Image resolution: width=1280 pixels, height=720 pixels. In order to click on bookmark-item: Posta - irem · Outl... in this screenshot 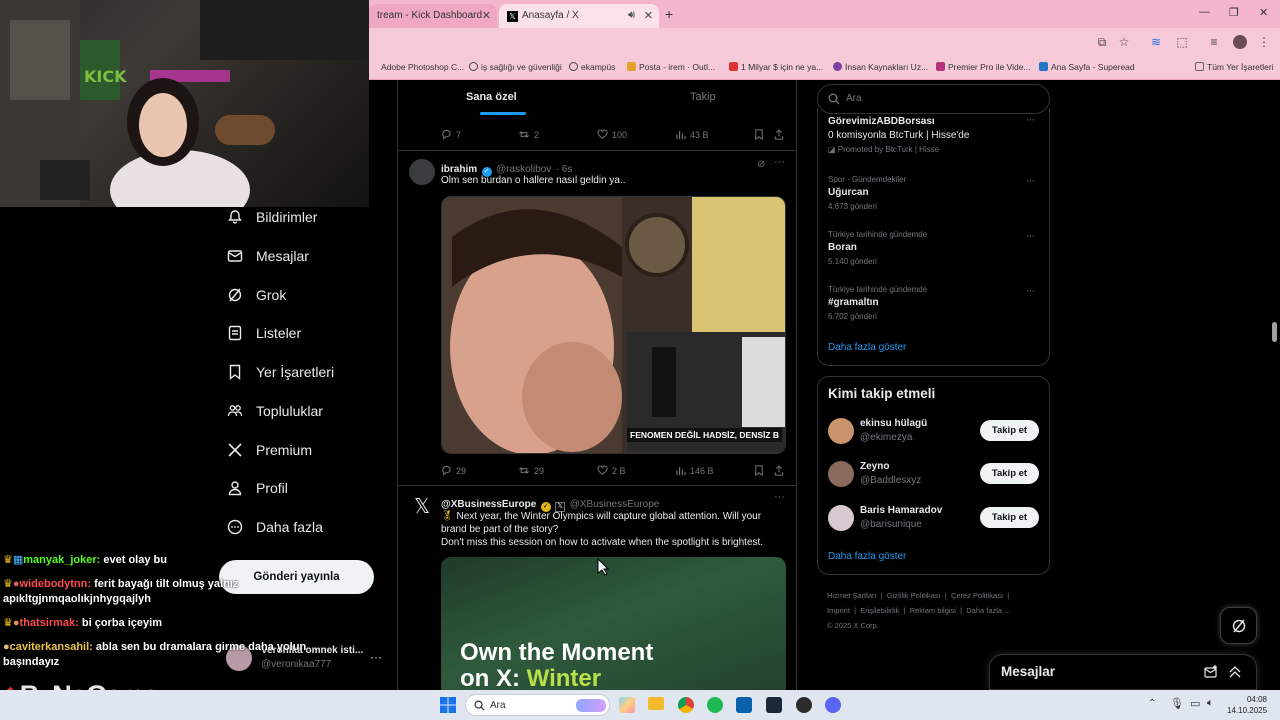, I will do `click(671, 67)`.